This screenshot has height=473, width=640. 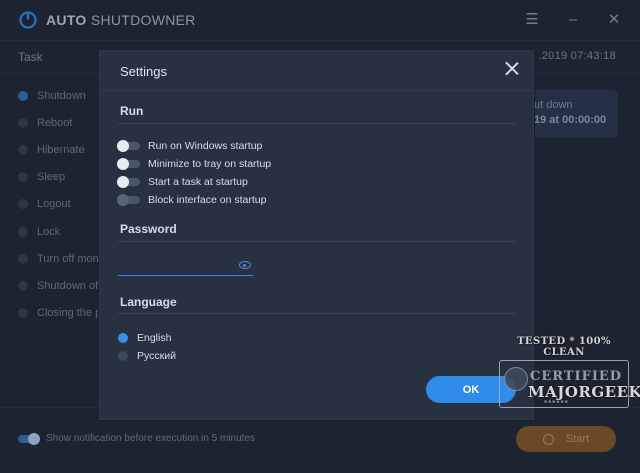 What do you see at coordinates (573, 20) in the screenshot?
I see `minimize-icon: –` at bounding box center [573, 20].